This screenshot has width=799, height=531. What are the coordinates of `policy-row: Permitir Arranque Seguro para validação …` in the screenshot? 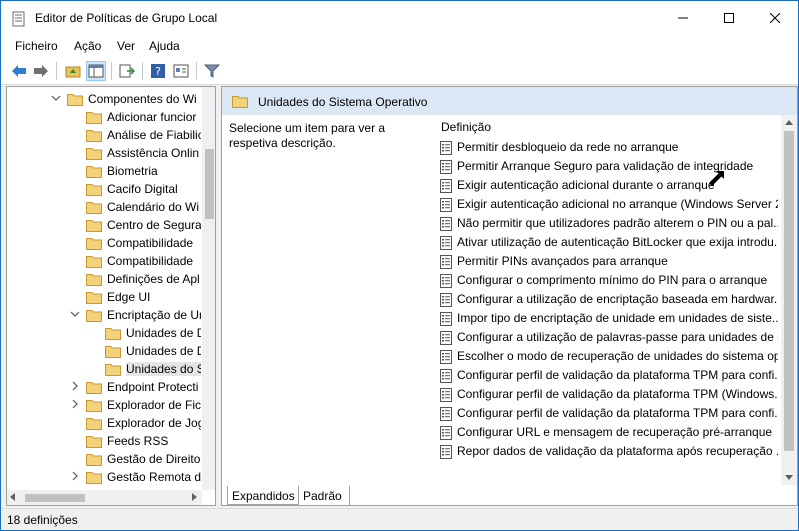 It's located at (608, 166).